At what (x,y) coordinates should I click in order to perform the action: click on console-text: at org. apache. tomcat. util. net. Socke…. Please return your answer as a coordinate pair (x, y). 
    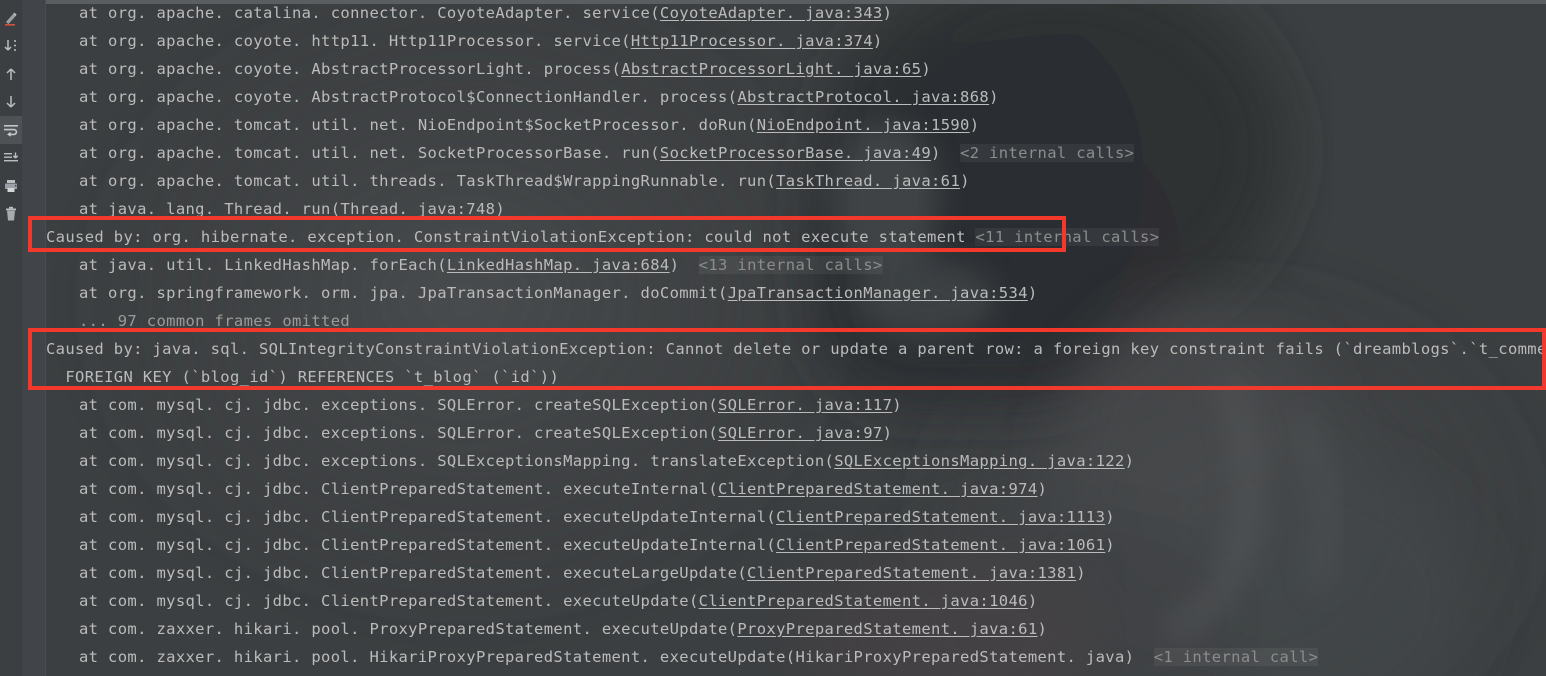
    Looking at the image, I should click on (369, 153).